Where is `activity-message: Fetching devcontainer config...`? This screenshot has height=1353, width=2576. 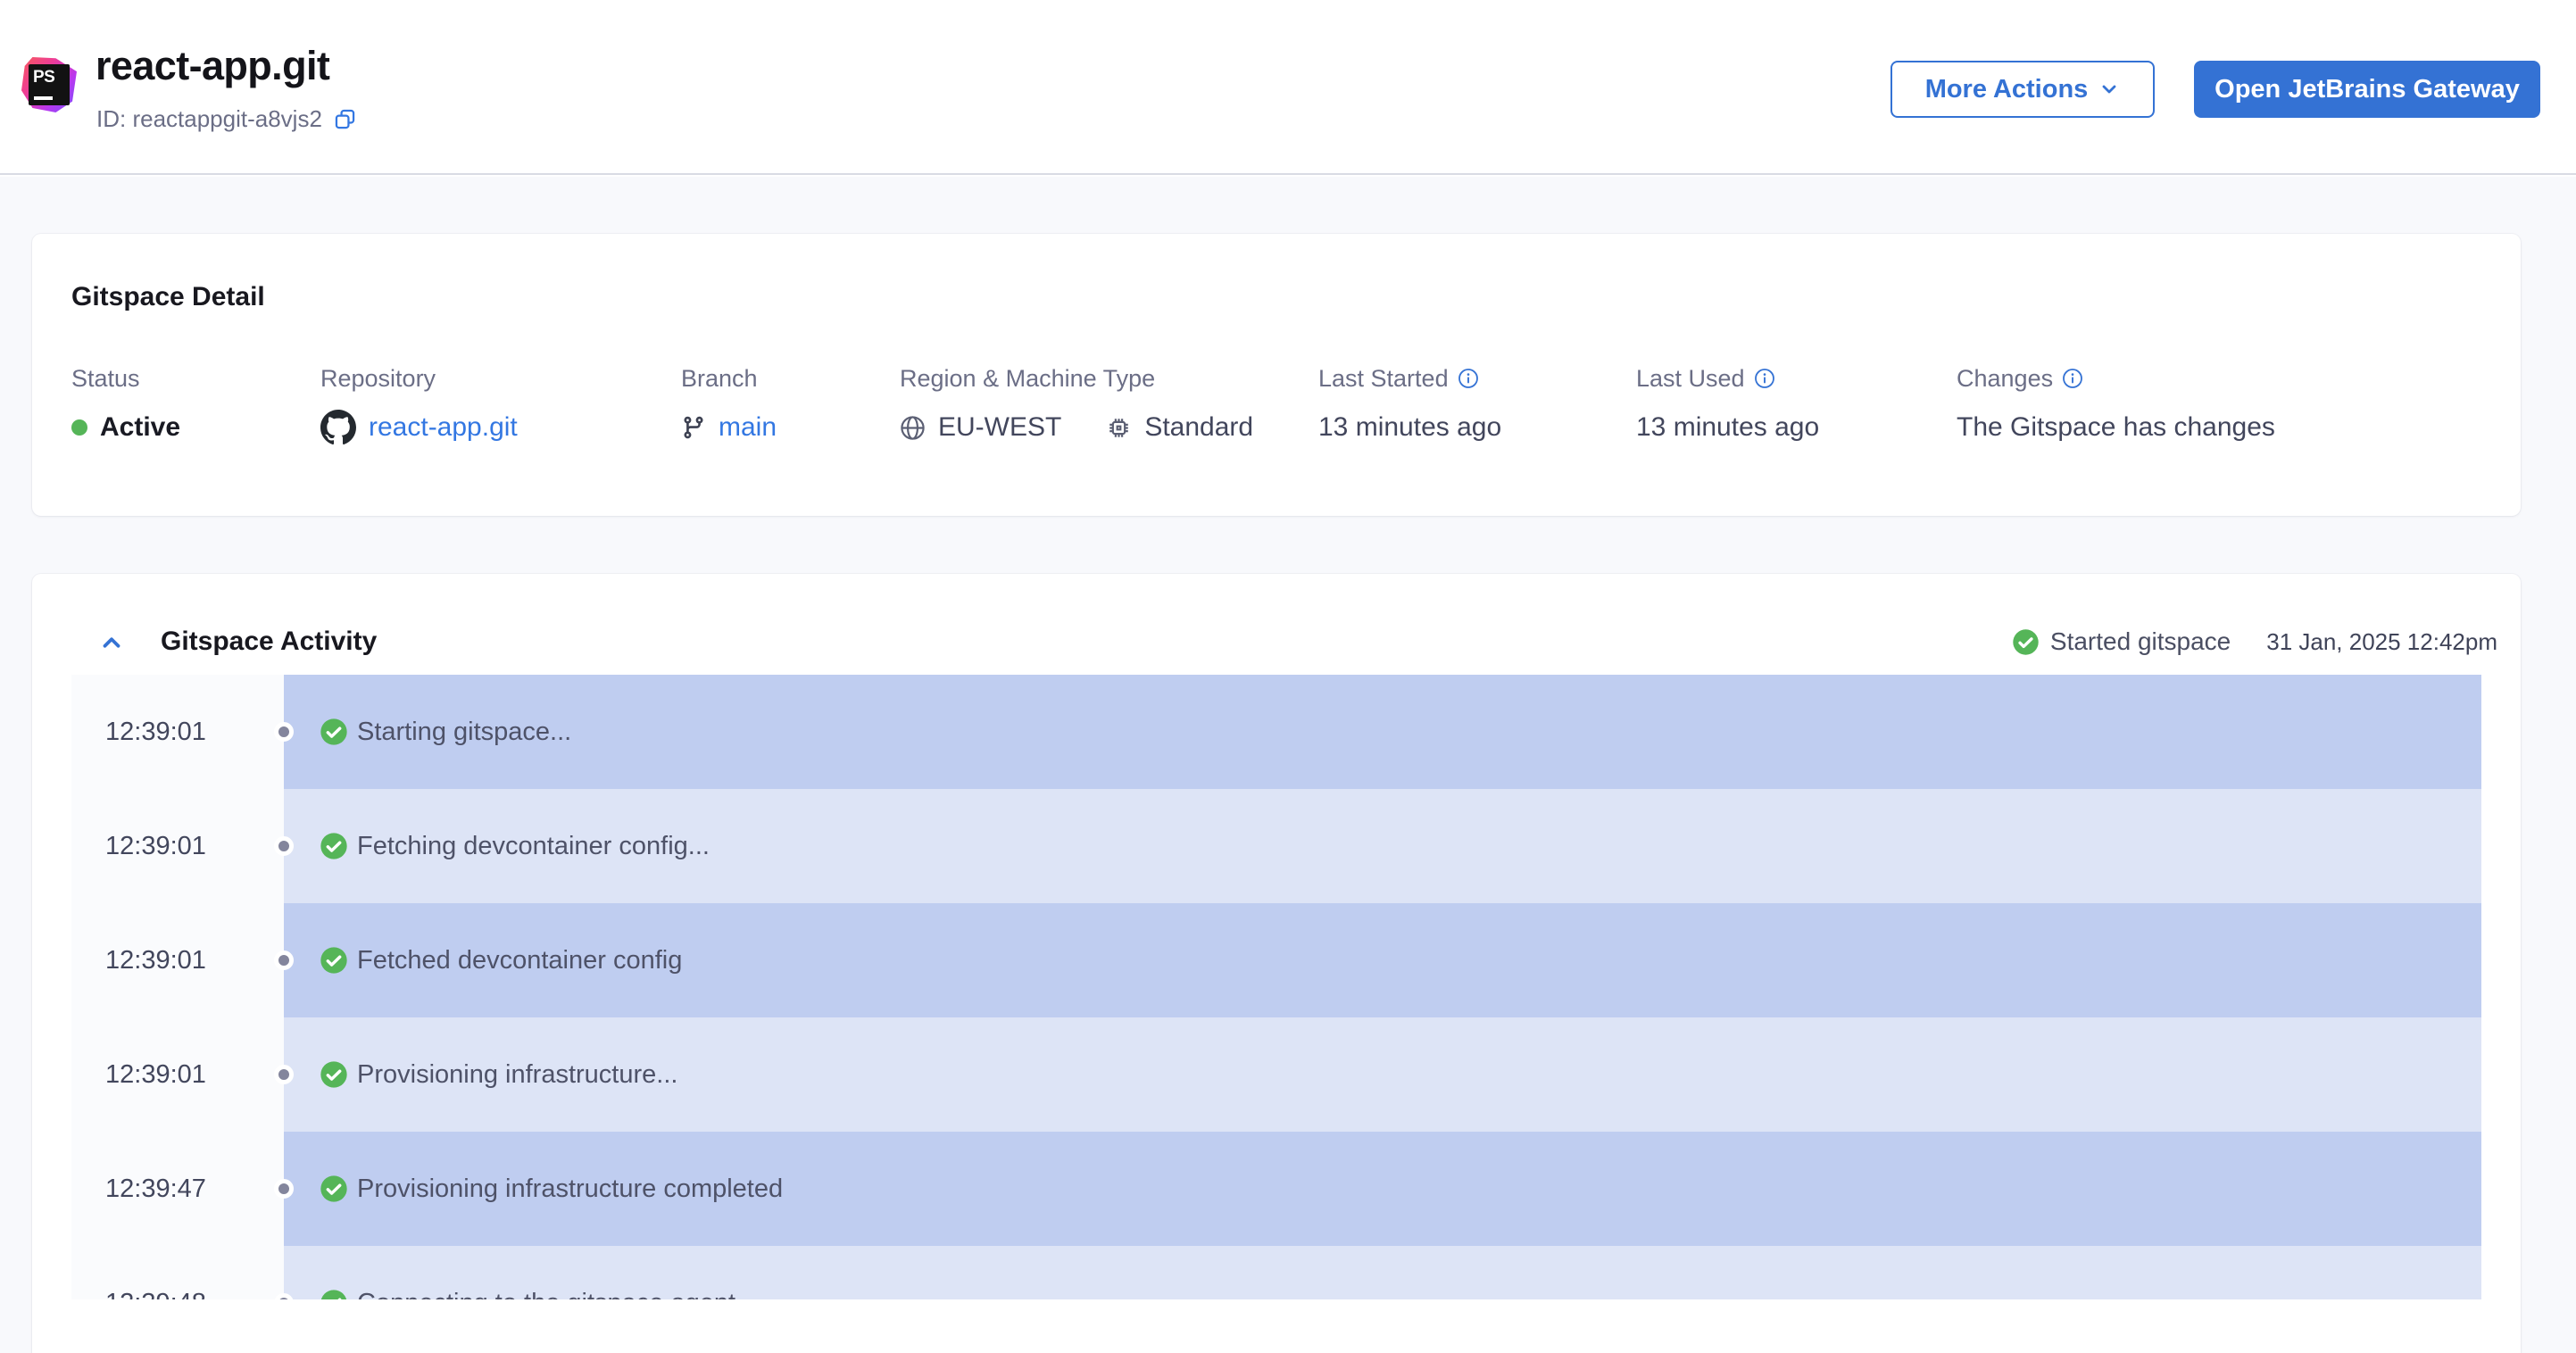
activity-message: Fetching devcontainer config... is located at coordinates (533, 845).